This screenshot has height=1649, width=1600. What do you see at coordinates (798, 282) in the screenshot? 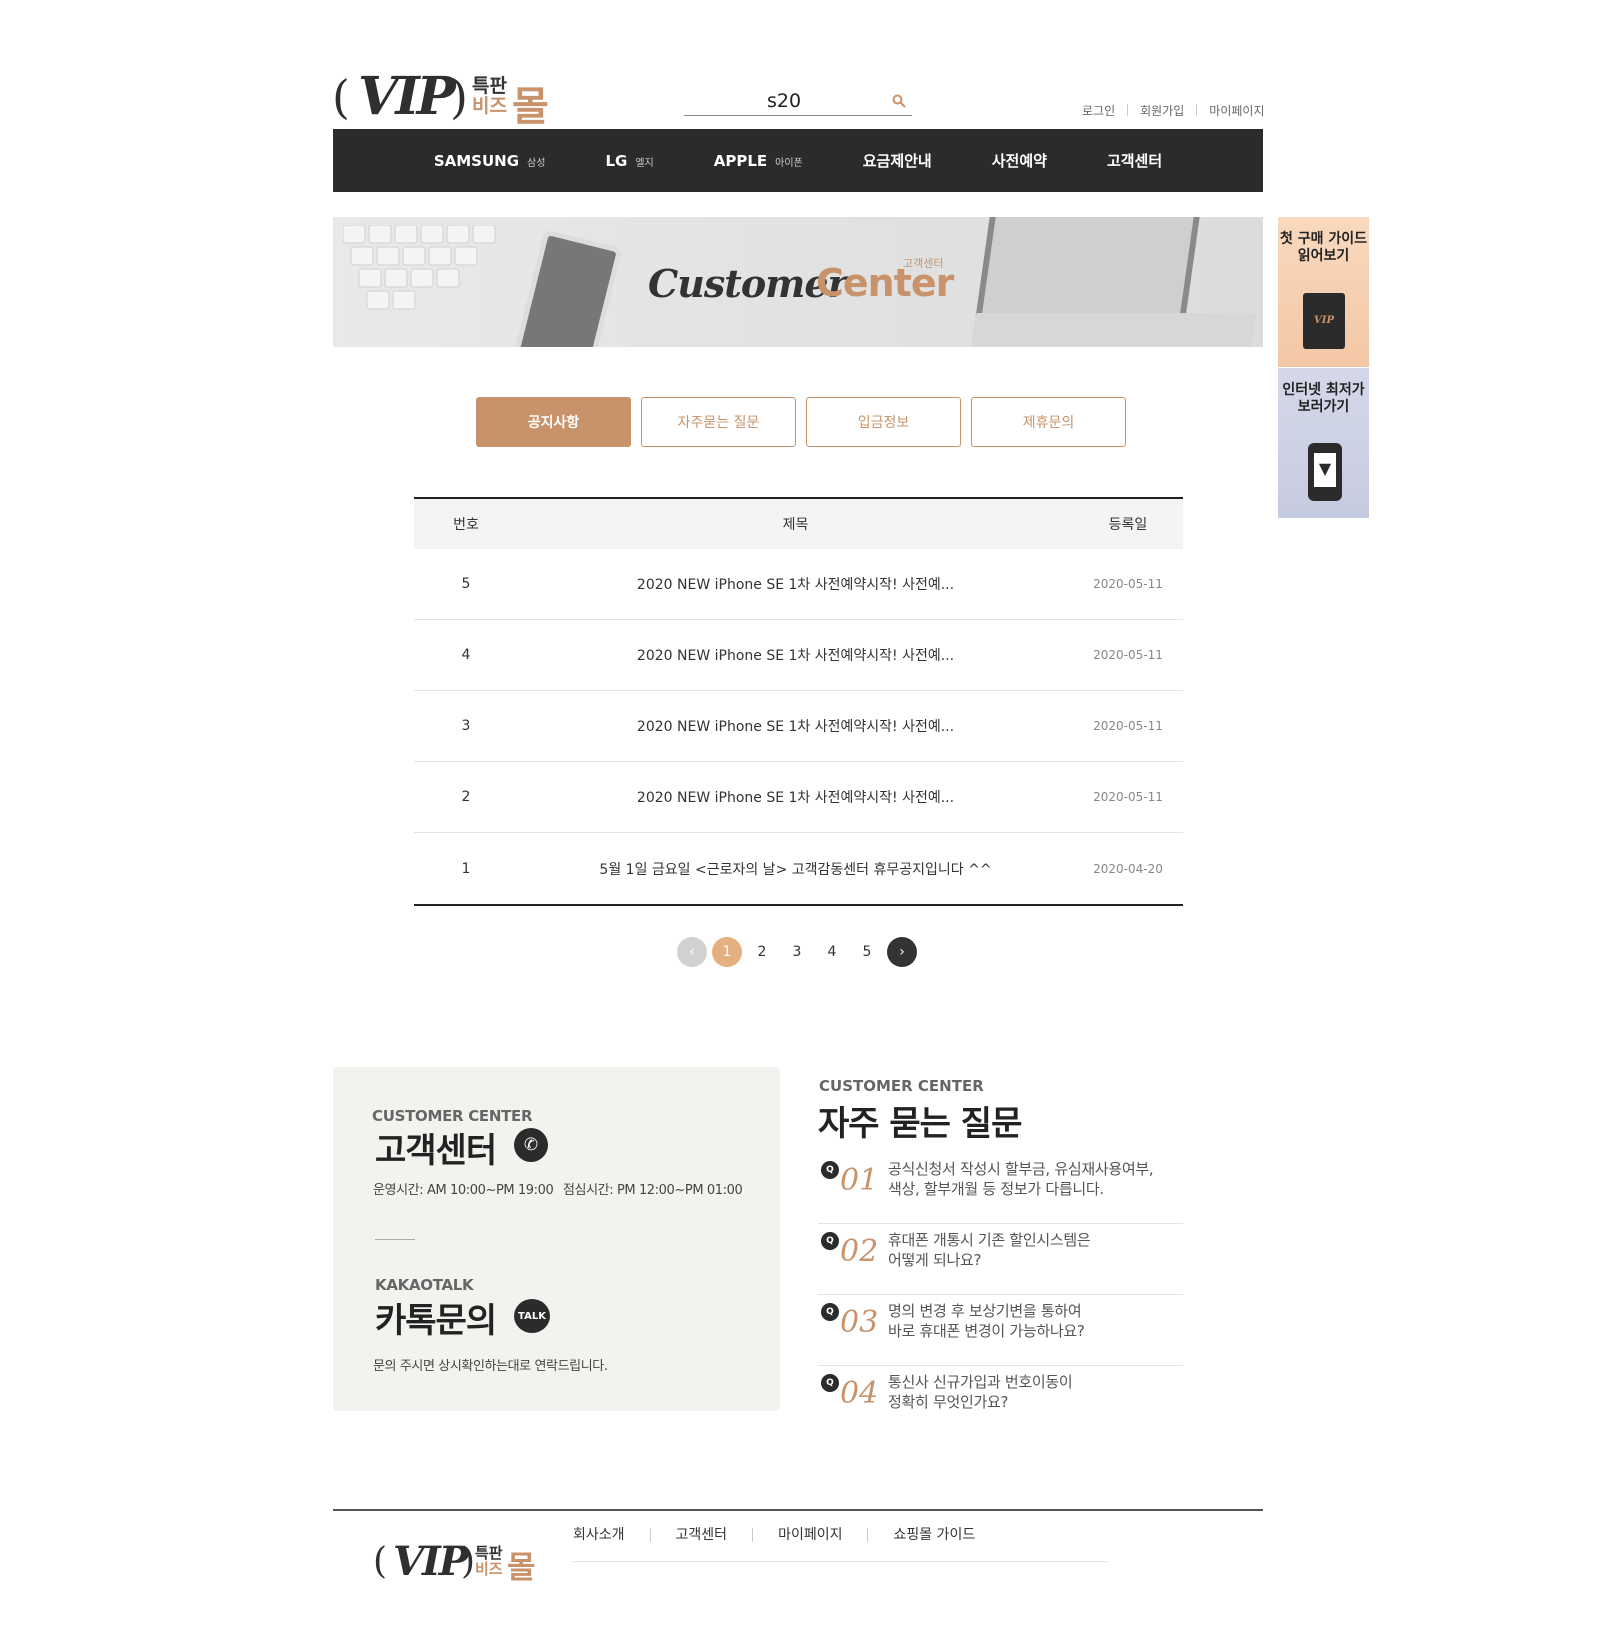
I see `page-banner: 고객센터 Customer Center` at bounding box center [798, 282].